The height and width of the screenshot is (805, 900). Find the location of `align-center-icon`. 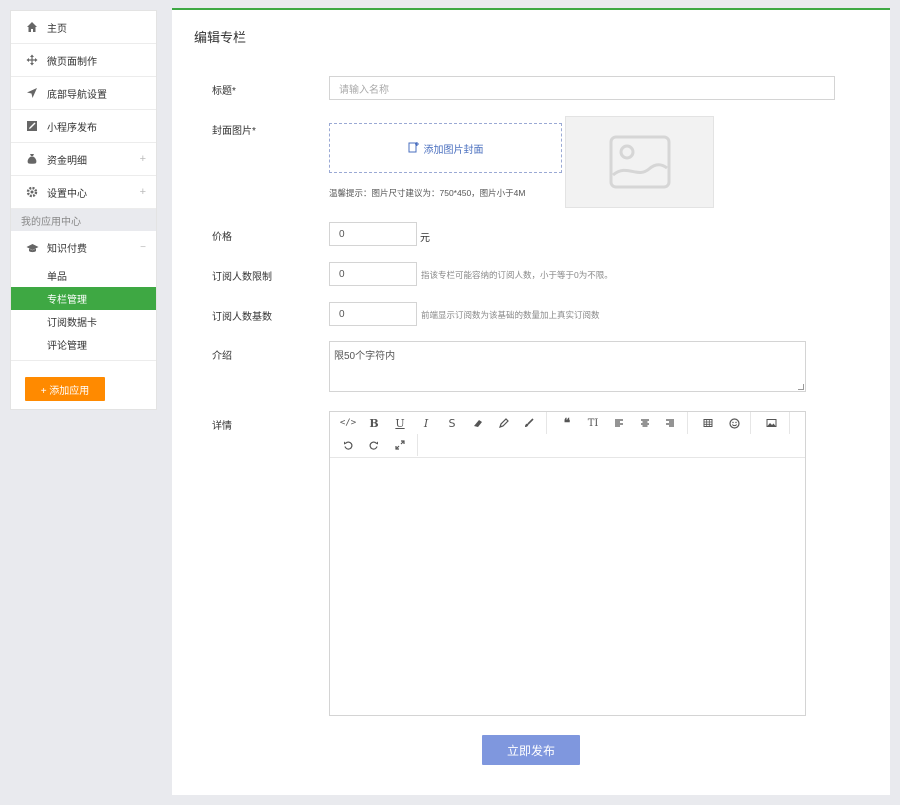

align-center-icon is located at coordinates (645, 423).